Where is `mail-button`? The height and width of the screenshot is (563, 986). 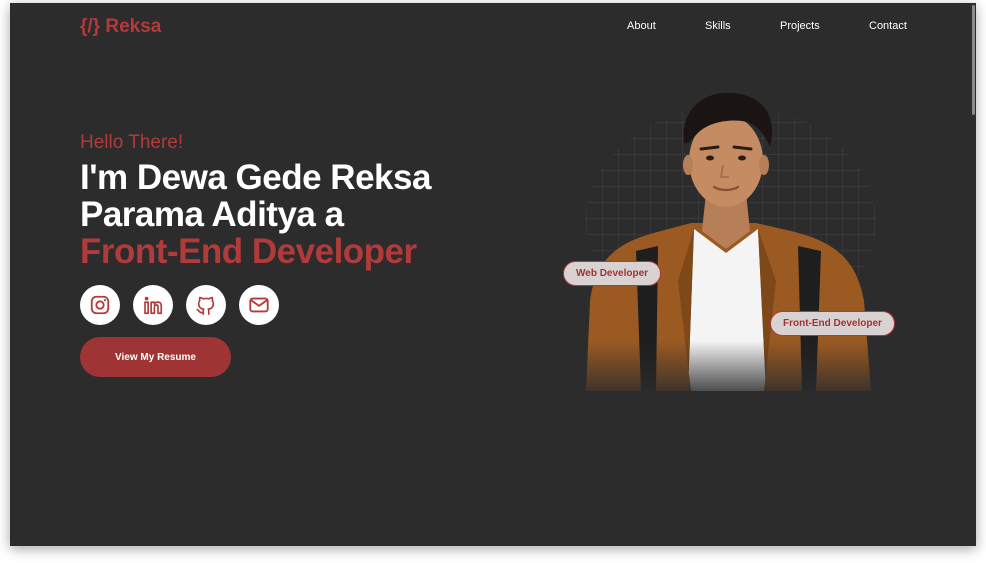
mail-button is located at coordinates (259, 305).